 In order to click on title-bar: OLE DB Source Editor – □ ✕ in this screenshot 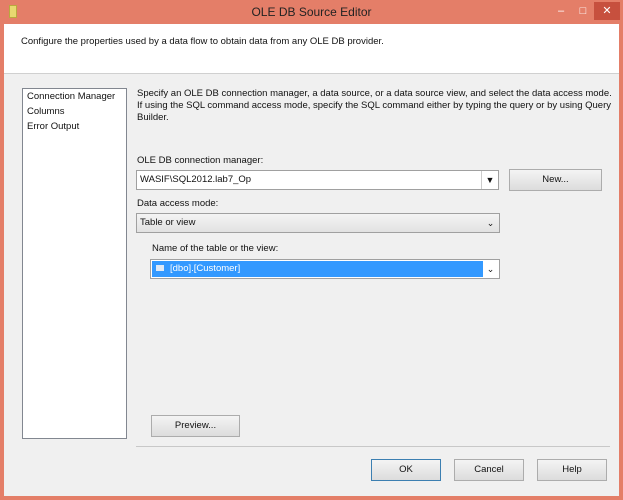, I will do `click(311, 12)`.